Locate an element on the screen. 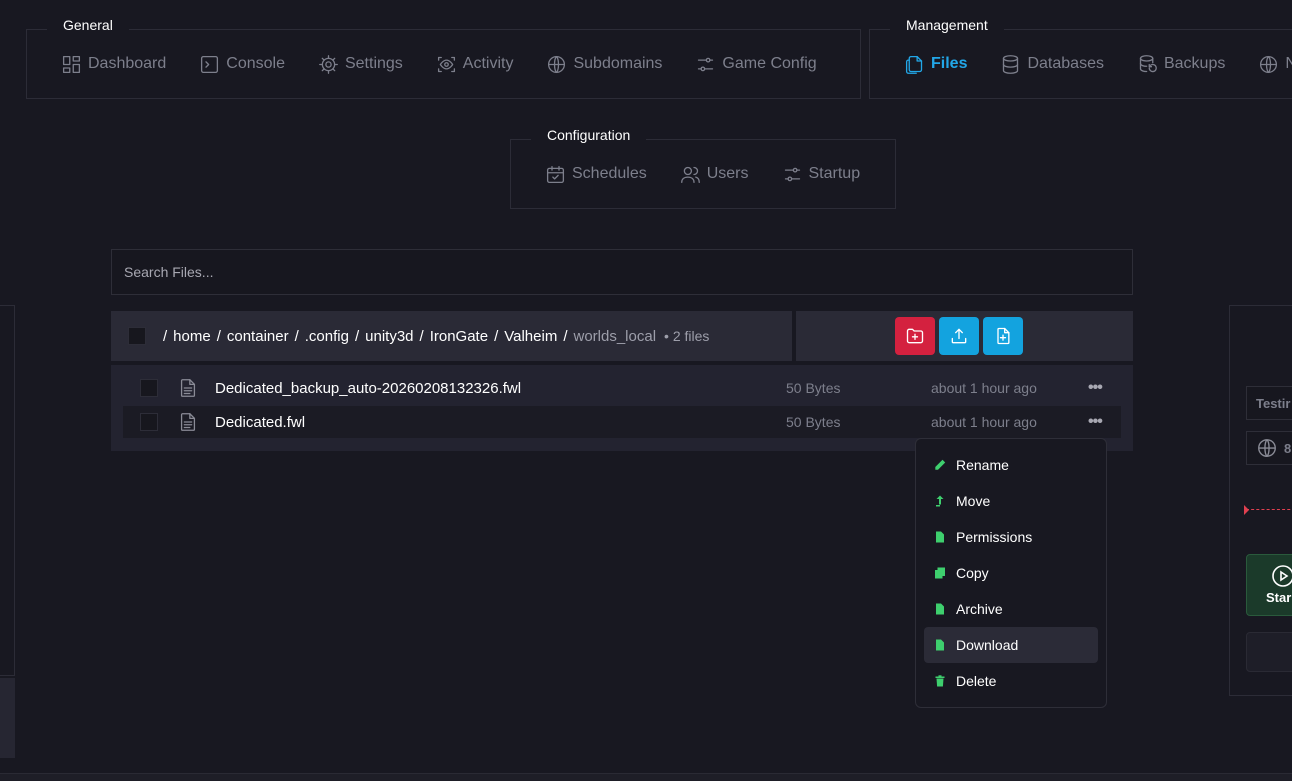  copy-icon is located at coordinates (940, 573).